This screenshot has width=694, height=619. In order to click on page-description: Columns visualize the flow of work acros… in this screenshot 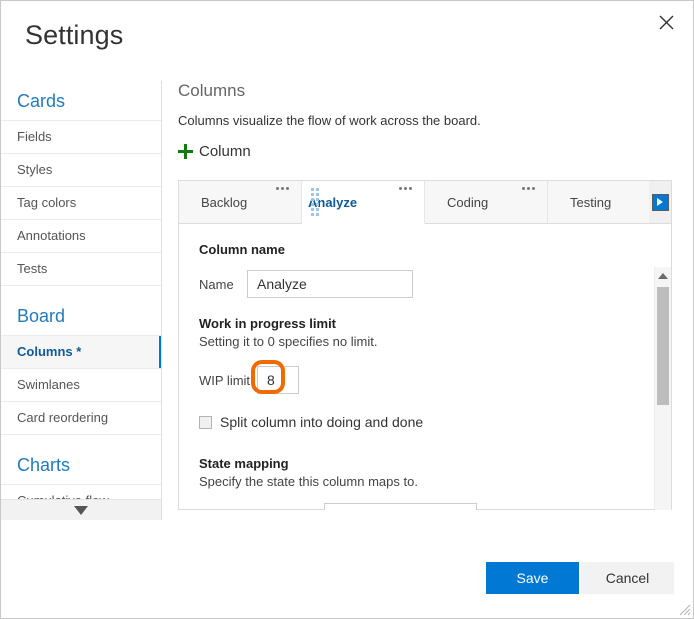, I will do `click(329, 120)`.